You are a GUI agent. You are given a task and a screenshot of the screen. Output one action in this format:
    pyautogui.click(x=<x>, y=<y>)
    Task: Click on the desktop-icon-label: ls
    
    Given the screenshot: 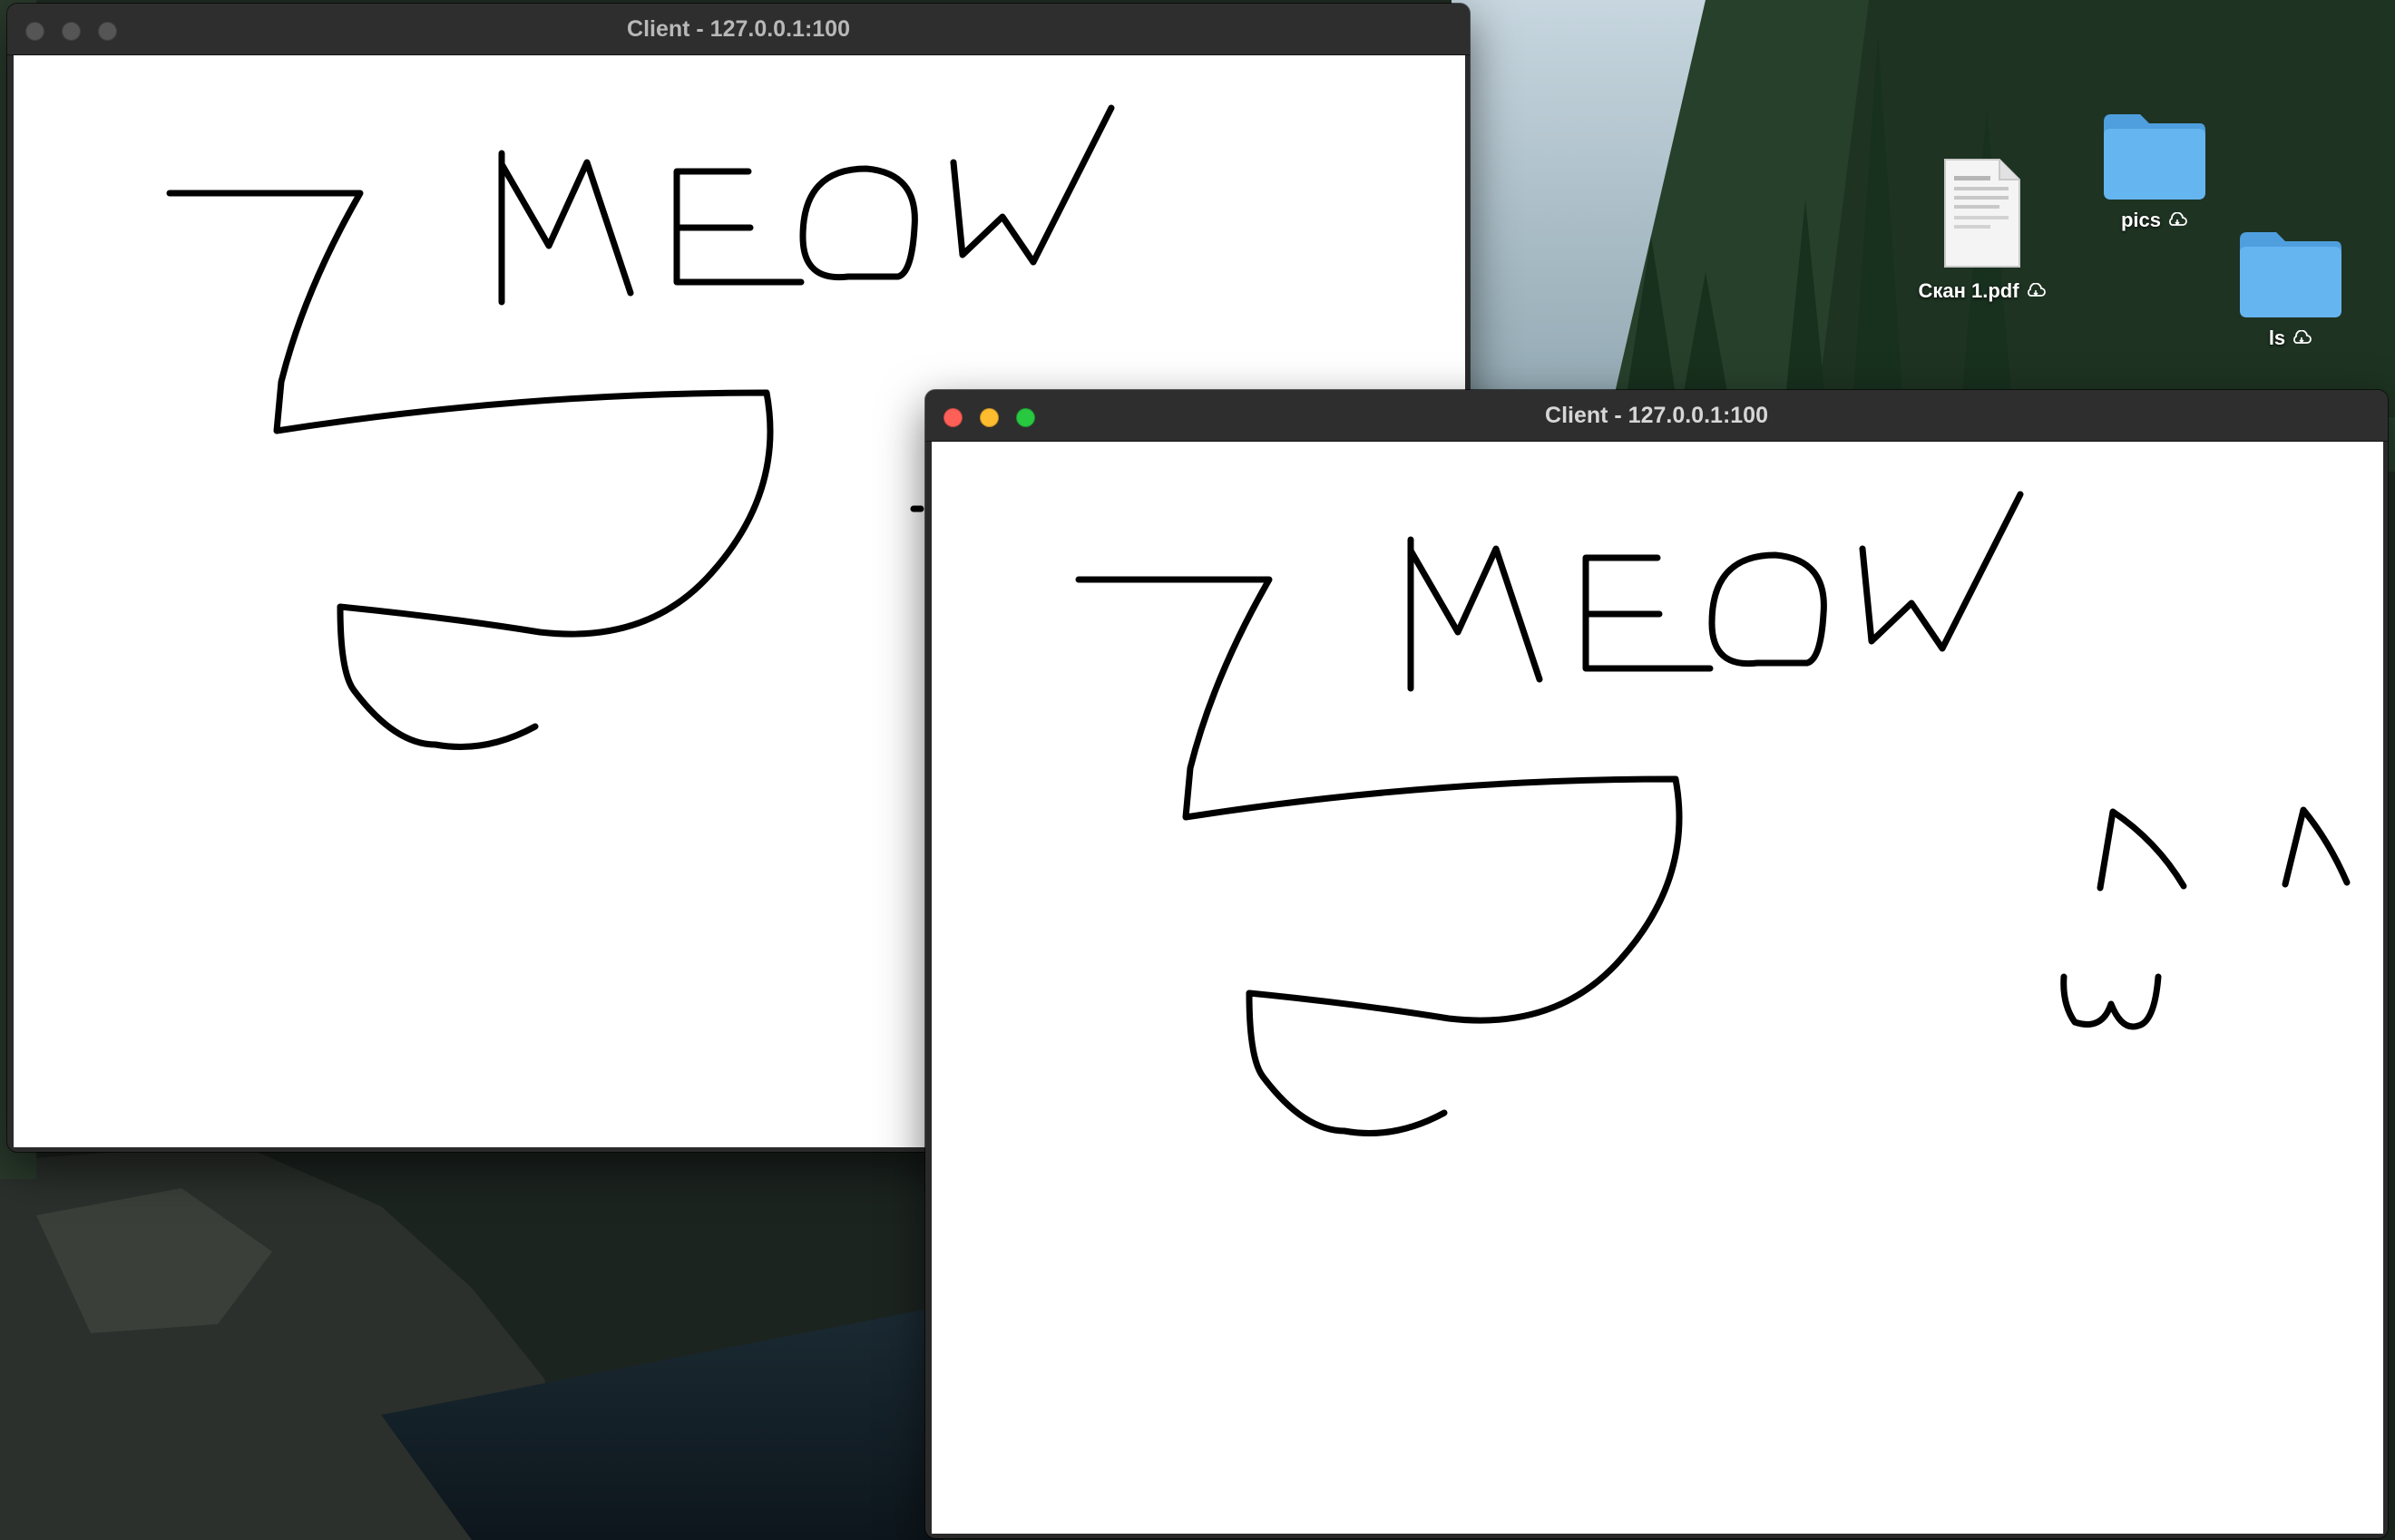 What is the action you would take?
    pyautogui.click(x=2277, y=338)
    